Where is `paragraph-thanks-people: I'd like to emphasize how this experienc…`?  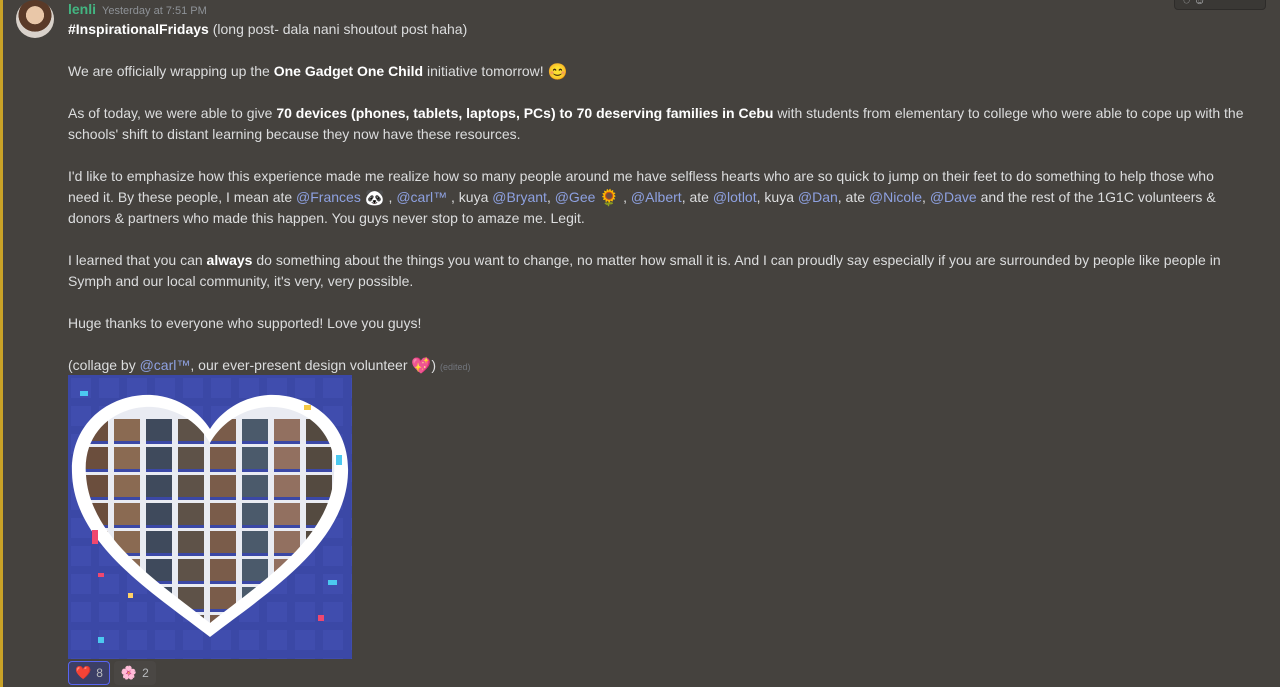
paragraph-thanks-people: I'd like to emphasize how this experienc… is located at coordinates (658, 197).